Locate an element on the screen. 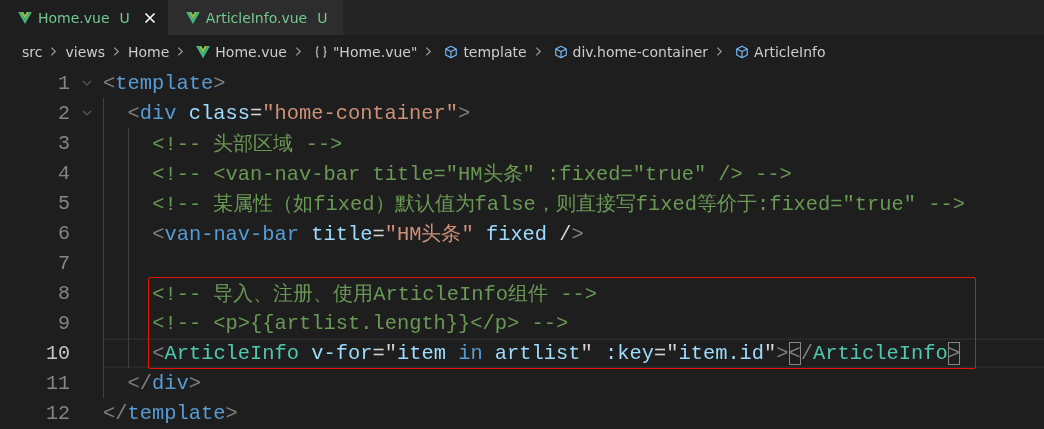 This screenshot has width=1044, height=429. line-number: 9 is located at coordinates (63, 323).